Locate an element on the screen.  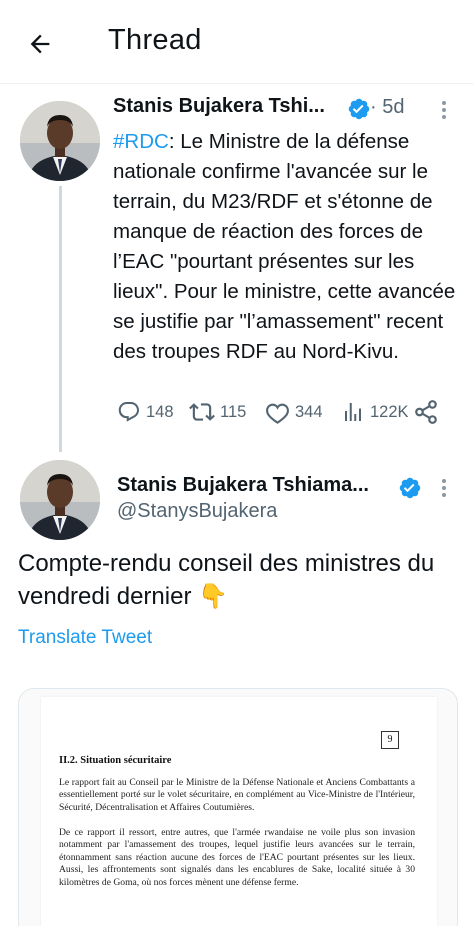
back-arrow-icon is located at coordinates (40, 44).